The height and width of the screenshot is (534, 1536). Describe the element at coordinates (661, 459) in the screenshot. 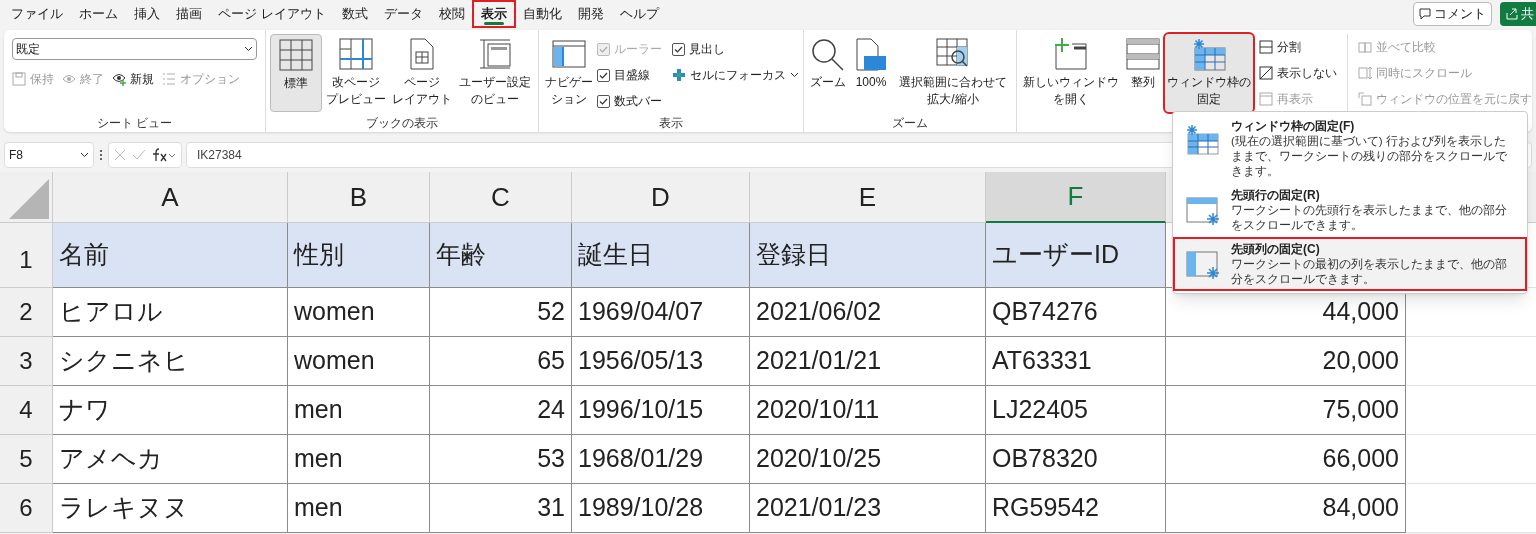

I see `table-cell: 1968/01/29` at that location.